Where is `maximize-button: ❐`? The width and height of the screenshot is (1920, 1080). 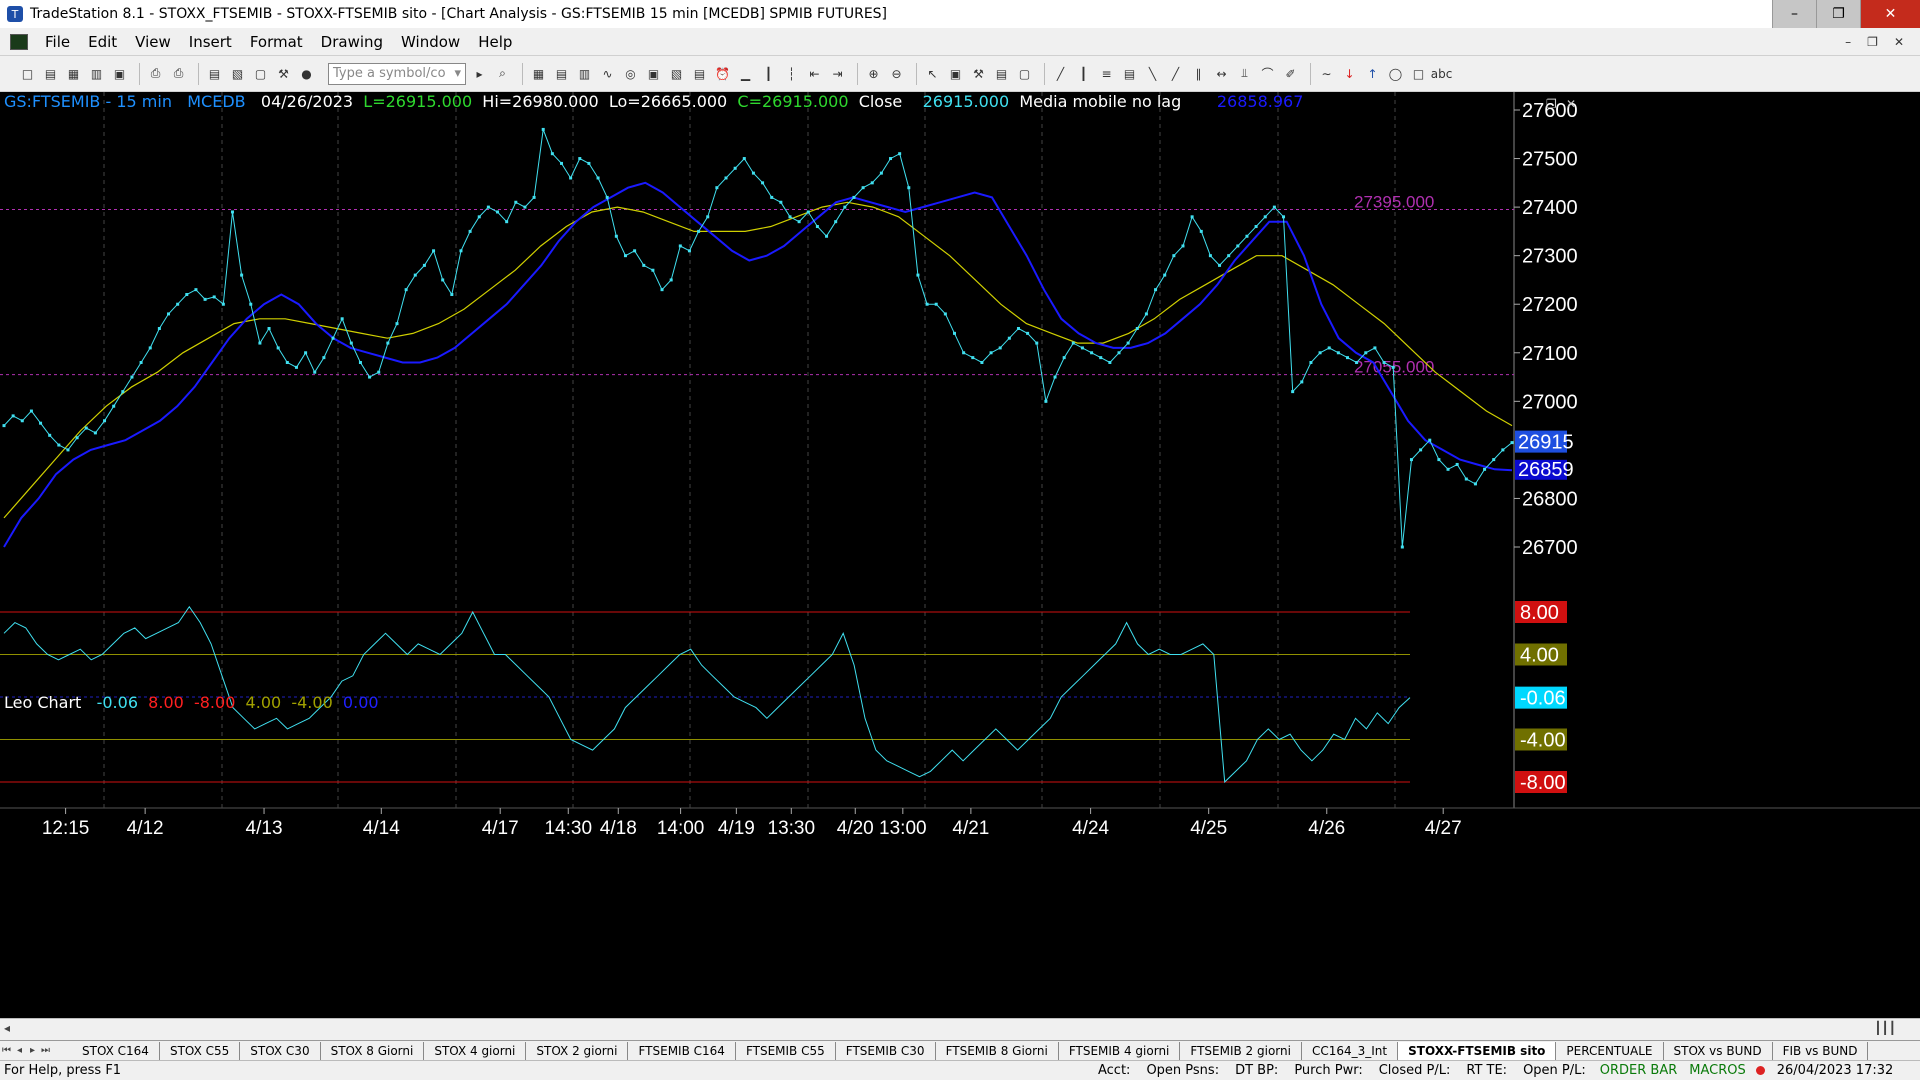 maximize-button: ❐ is located at coordinates (1838, 14).